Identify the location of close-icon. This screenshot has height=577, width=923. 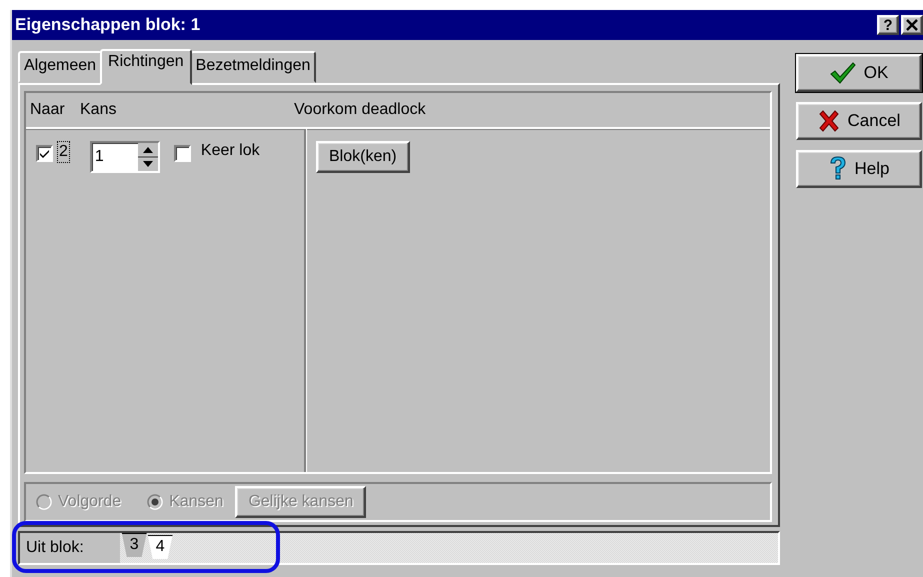
(912, 25).